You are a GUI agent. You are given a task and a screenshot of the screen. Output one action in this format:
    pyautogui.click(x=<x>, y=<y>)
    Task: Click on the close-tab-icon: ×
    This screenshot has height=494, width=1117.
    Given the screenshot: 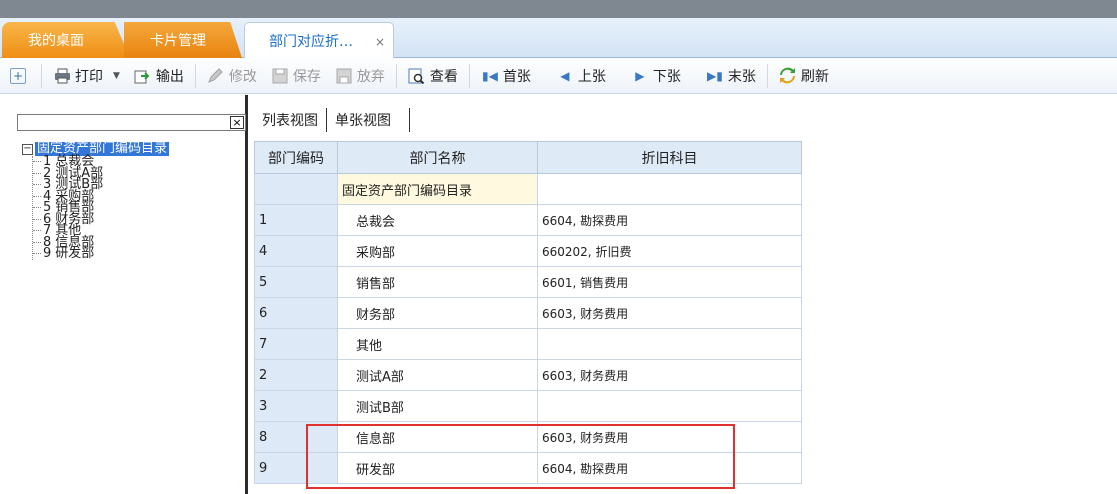 What is the action you would take?
    pyautogui.click(x=380, y=42)
    